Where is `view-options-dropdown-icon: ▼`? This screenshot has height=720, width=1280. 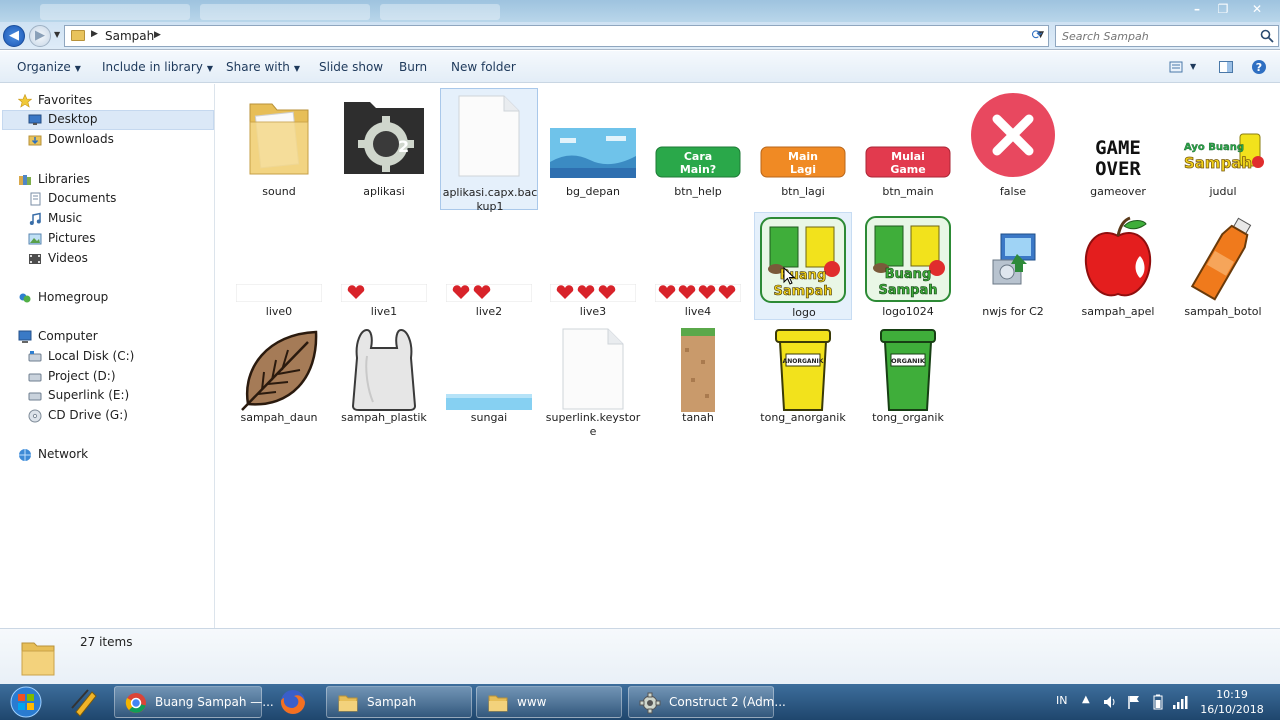 view-options-dropdown-icon: ▼ is located at coordinates (1193, 66).